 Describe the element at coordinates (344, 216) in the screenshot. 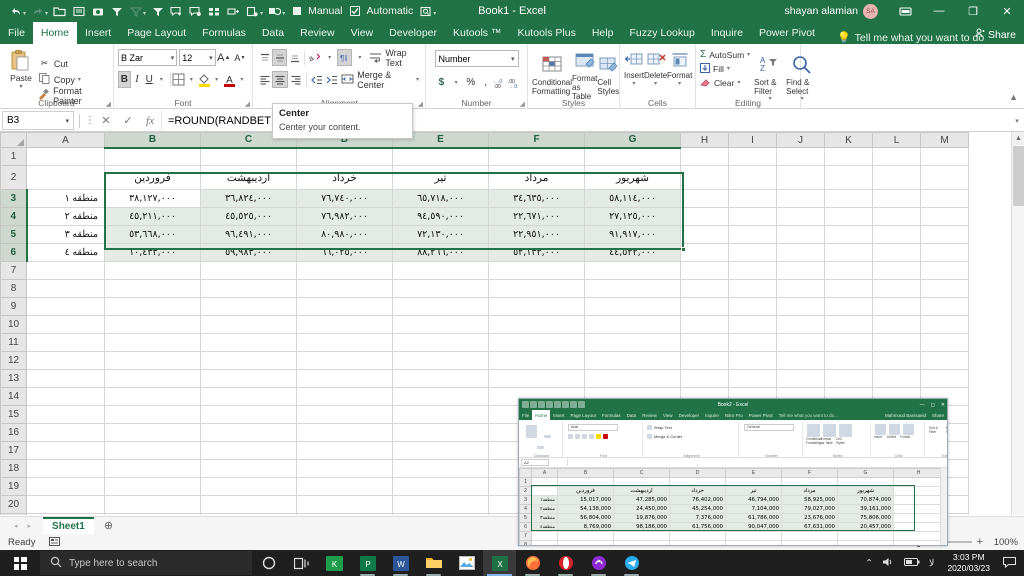

I see `cell-D4: ٧٦,٩٨٢,٠٠٠` at that location.